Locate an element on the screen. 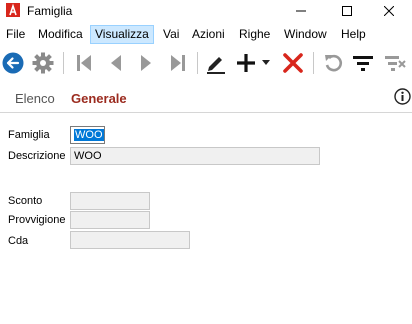 The image size is (412, 324). edit-pencil-icon is located at coordinates (216, 65).